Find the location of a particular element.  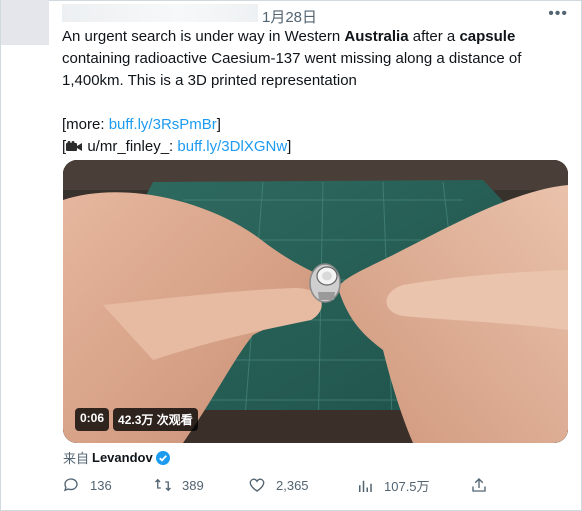

action-bar: 136 389 2,365 107.5万 is located at coordinates (282, 488).